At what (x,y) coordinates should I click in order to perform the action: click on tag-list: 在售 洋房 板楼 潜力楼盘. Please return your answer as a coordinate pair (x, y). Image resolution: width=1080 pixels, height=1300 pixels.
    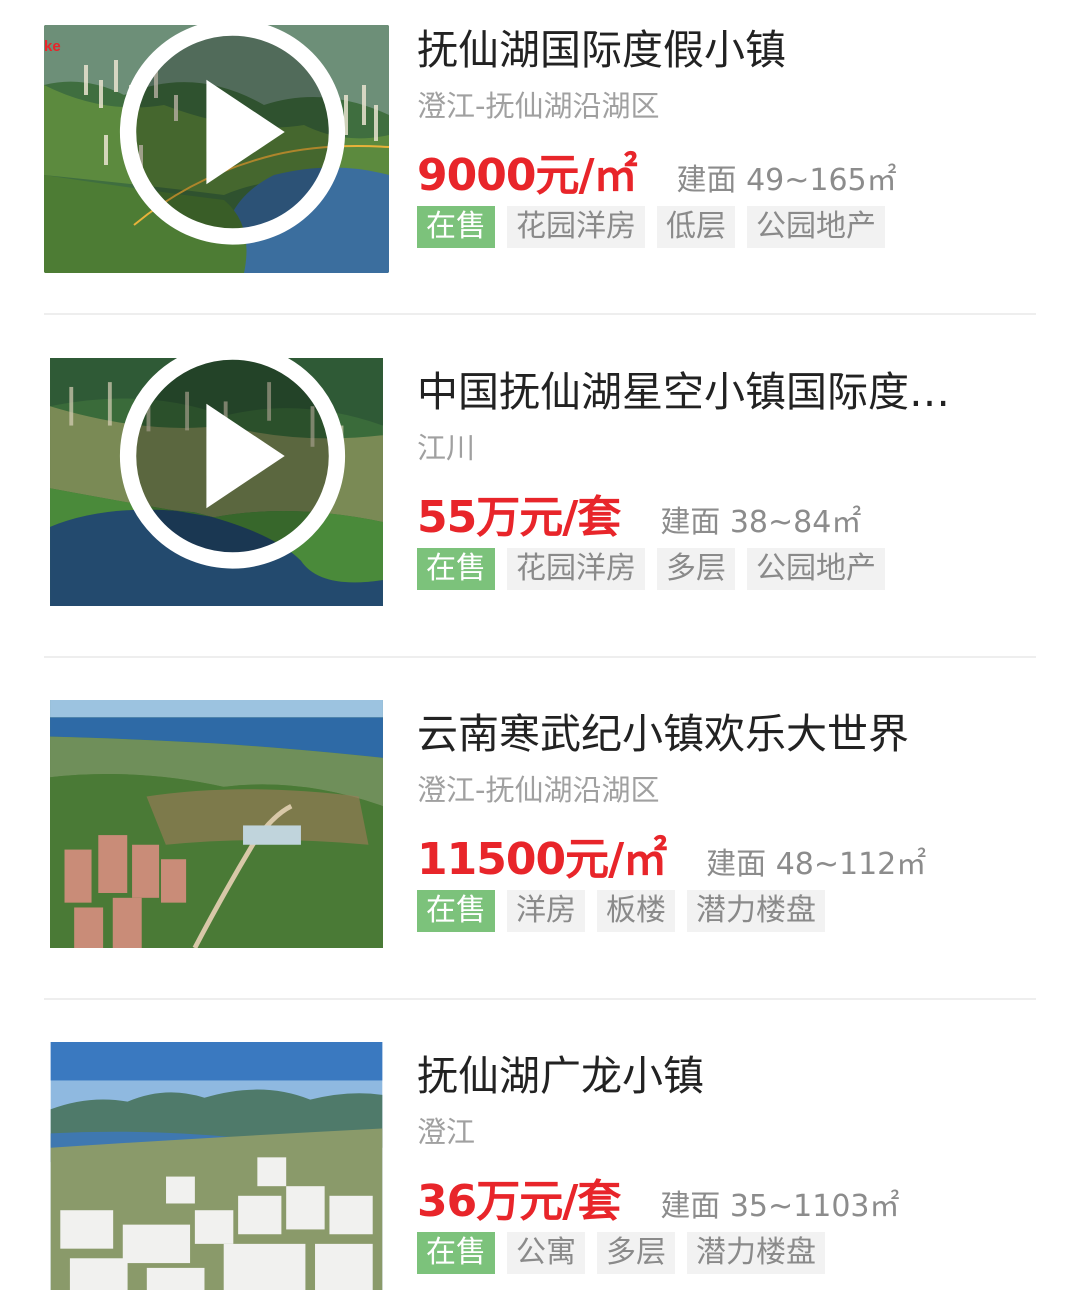
    Looking at the image, I should click on (727, 911).